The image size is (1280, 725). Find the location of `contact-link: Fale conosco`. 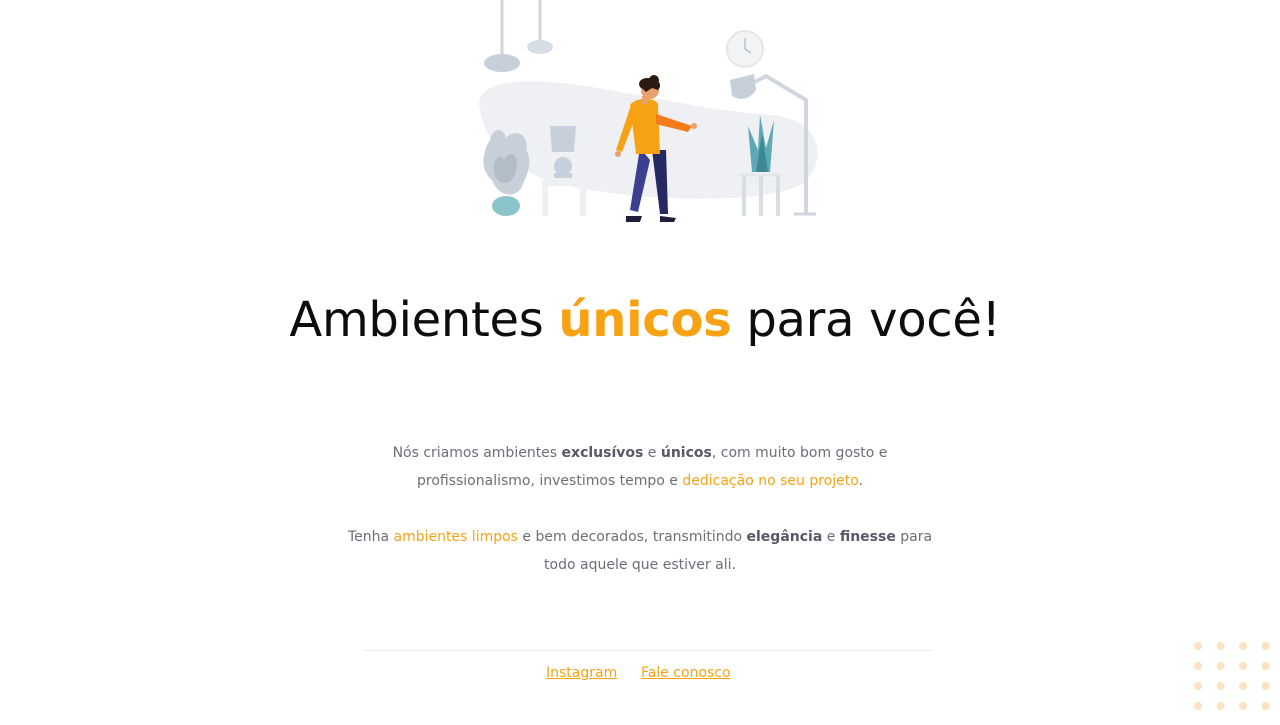

contact-link: Fale conosco is located at coordinates (686, 673).